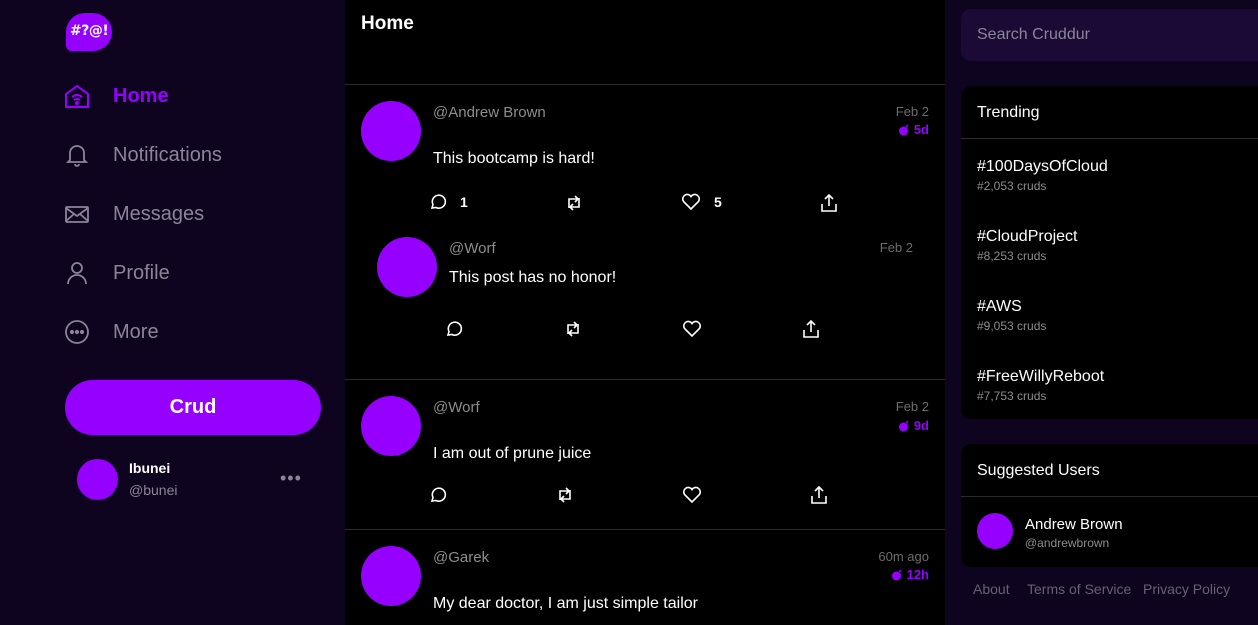 The image size is (1258, 625). Describe the element at coordinates (461, 557) in the screenshot. I see `post-handle: @Garek` at that location.